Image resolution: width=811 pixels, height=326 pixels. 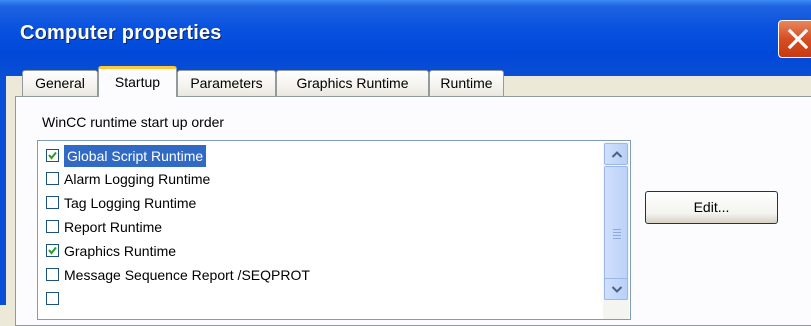 I want to click on checkbox-tag-logging-runtime, so click(x=52, y=202).